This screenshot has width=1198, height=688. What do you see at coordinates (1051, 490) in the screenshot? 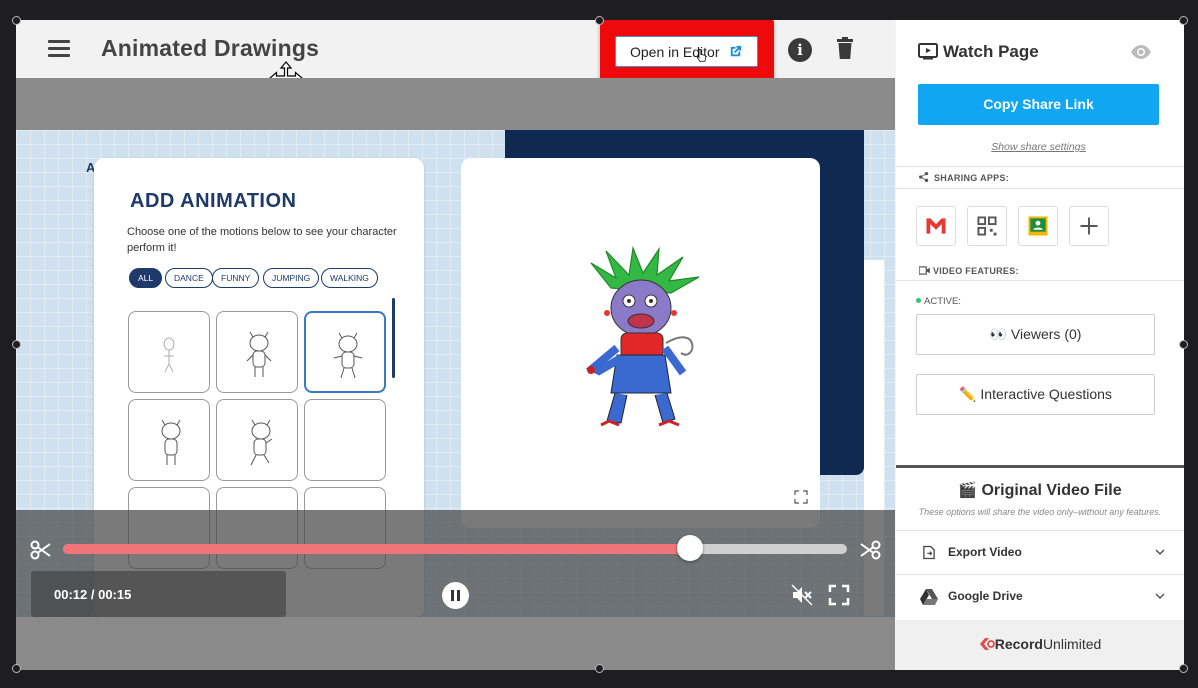
I see `original-video-file-label: Original Video File` at bounding box center [1051, 490].